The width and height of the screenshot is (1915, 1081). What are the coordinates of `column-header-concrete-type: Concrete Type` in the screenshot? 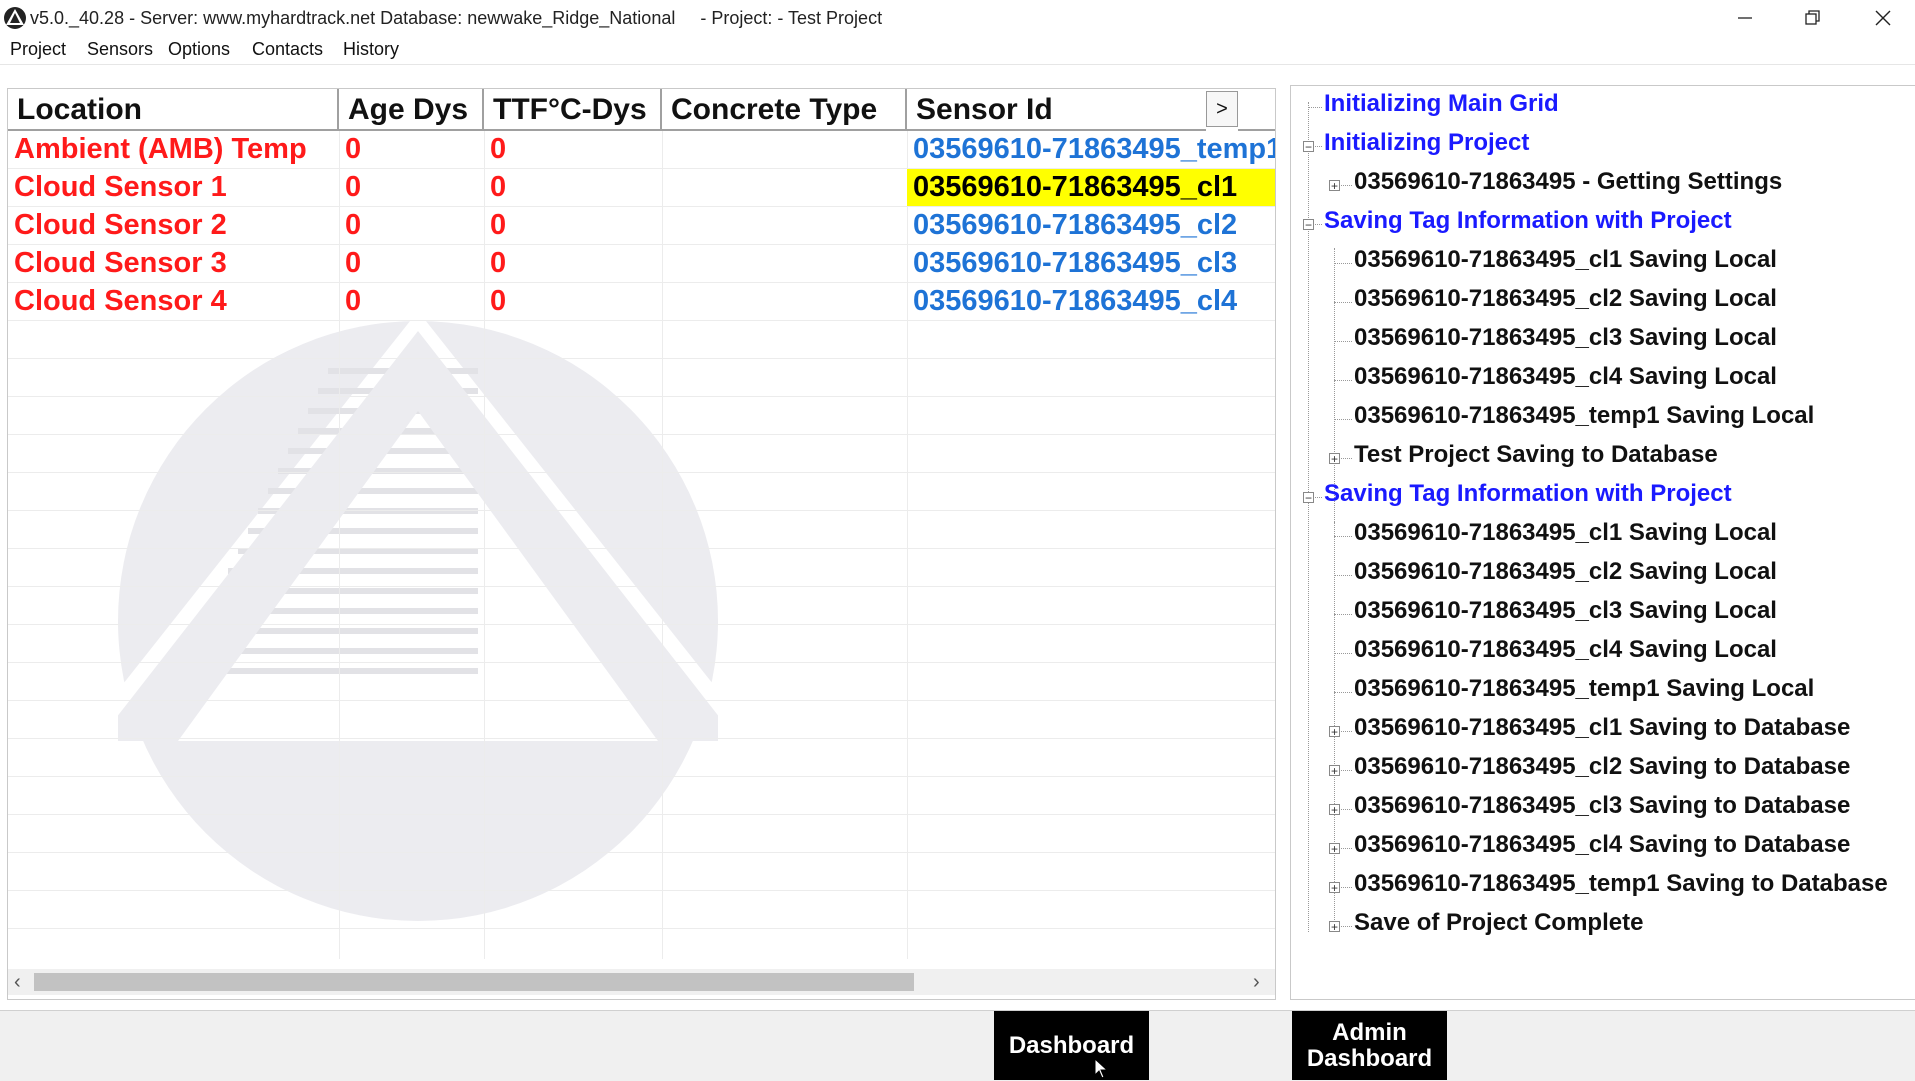 It's located at (784, 110).